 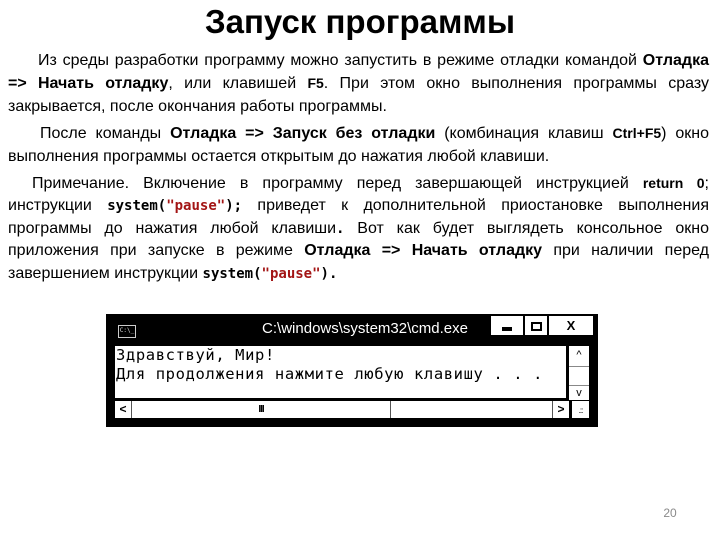 I want to click on code-snippet: system("pause");, so click(x=174, y=206).